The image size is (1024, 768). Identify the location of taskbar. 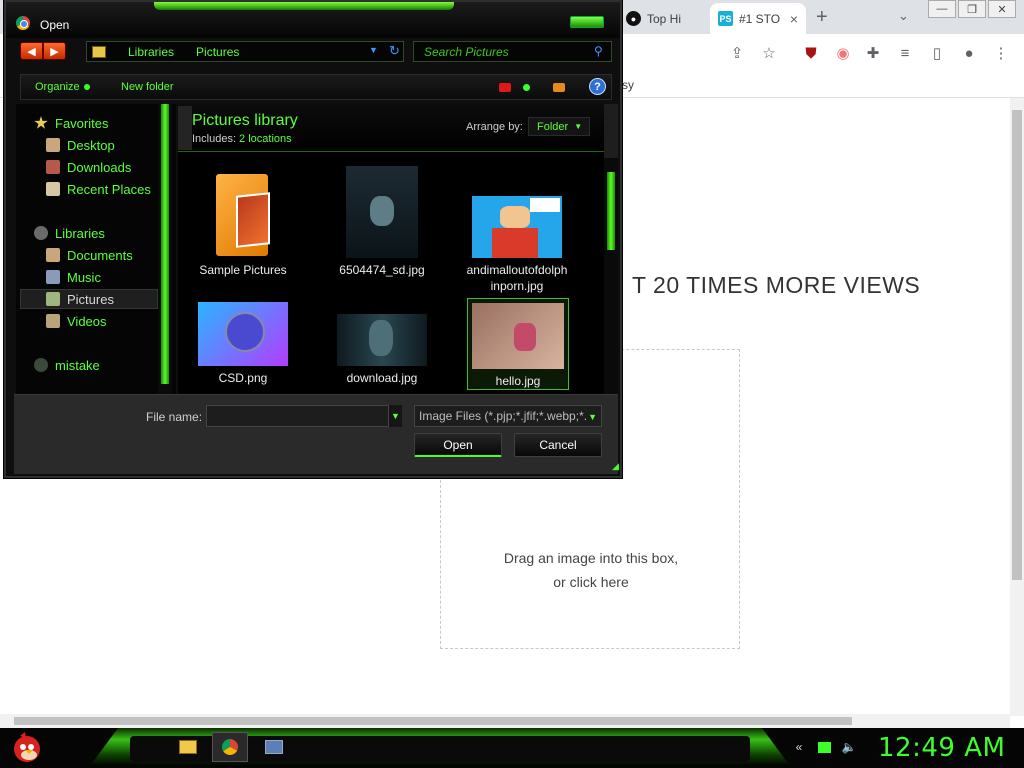
(512, 748).